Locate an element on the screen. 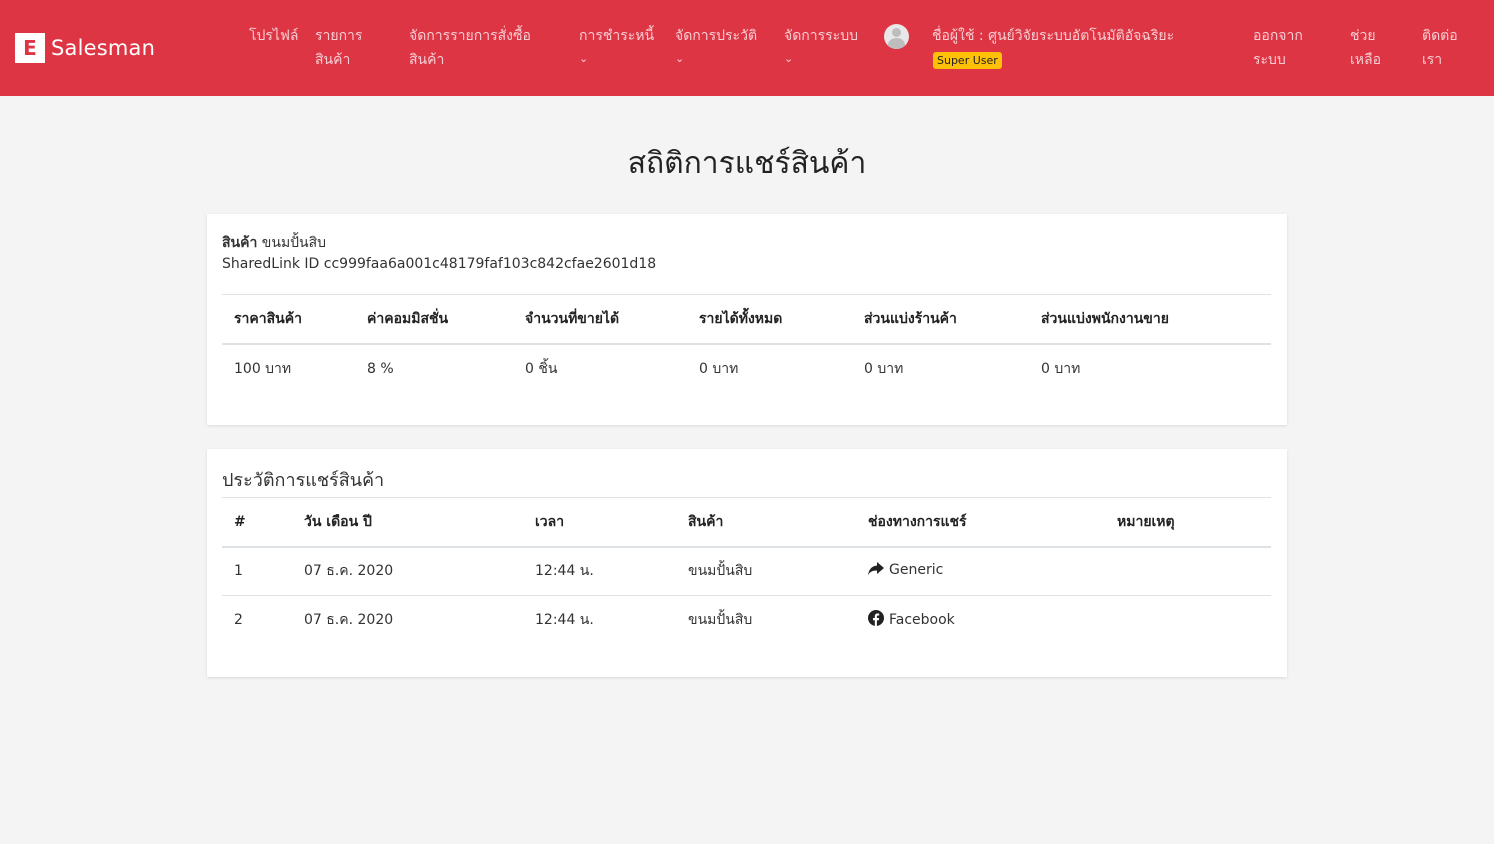 This screenshot has width=1494, height=844. history-no: 1 is located at coordinates (257, 571).